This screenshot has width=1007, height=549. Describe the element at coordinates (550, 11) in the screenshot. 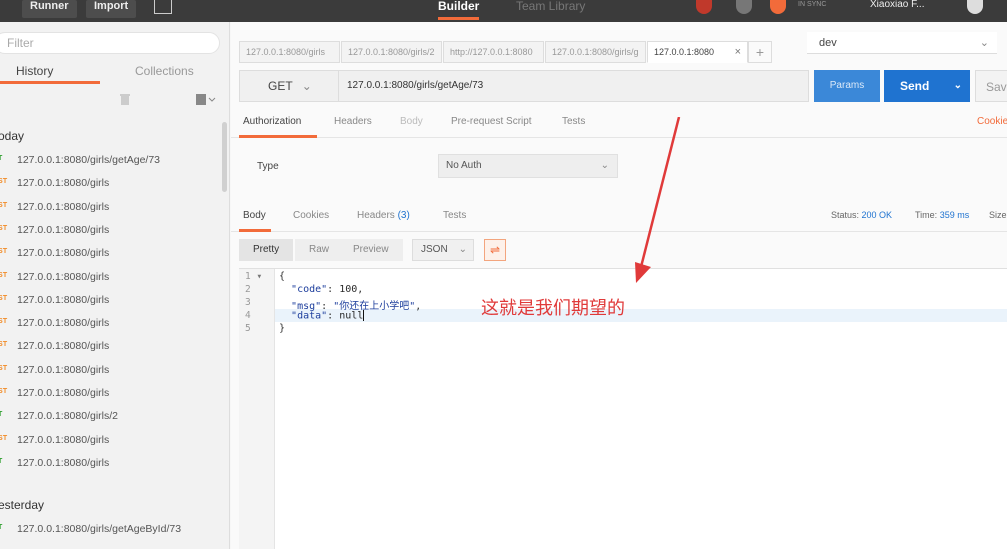

I see `tab-team-library: Team Library` at that location.